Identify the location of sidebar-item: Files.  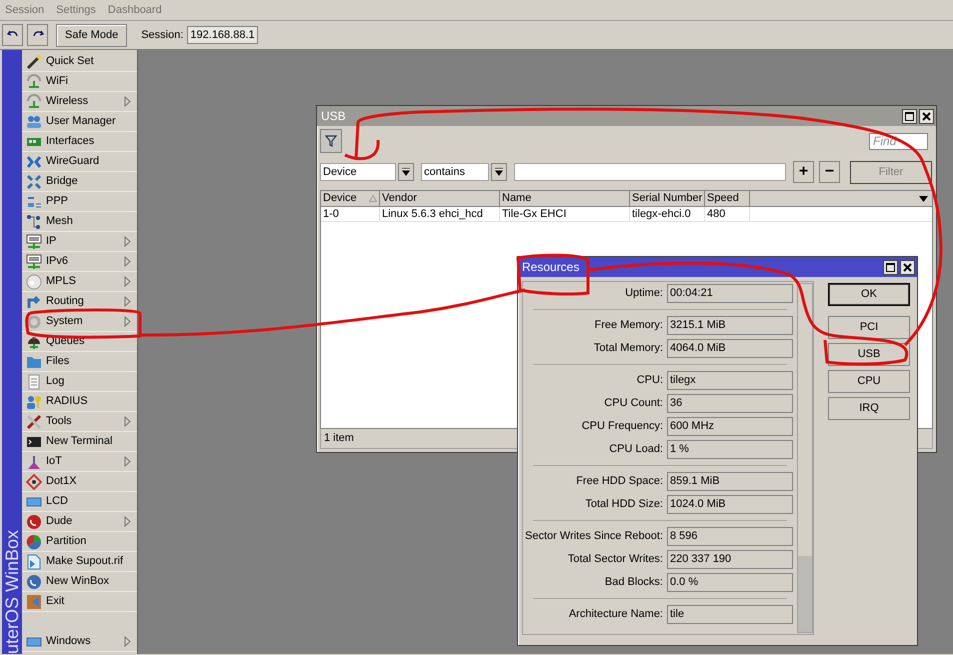
(79, 362).